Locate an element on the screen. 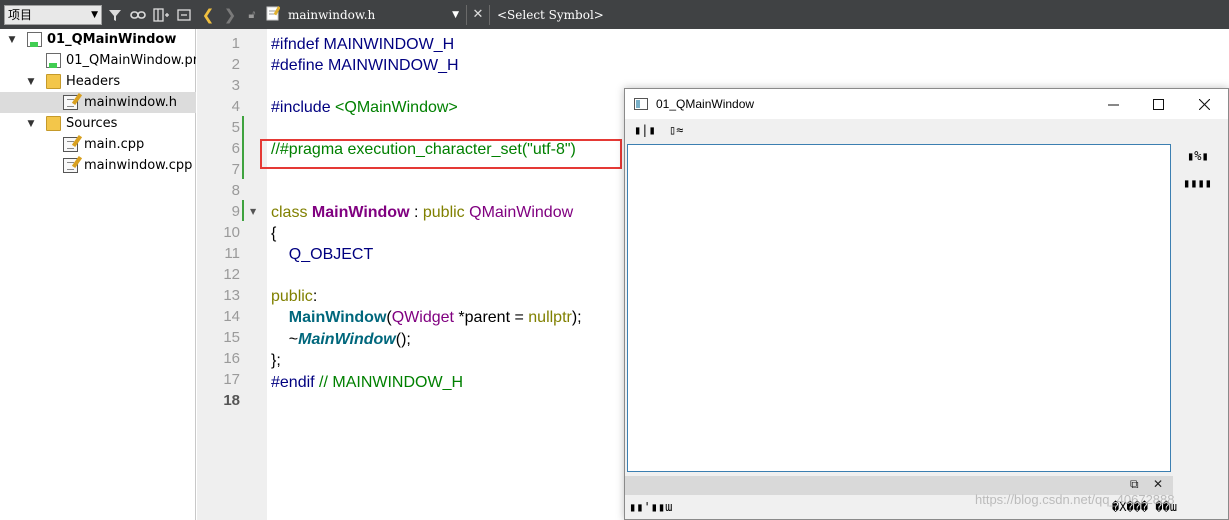 The height and width of the screenshot is (520, 1229). side-toolbar-action: ▮%▮ is located at coordinates (1198, 156).